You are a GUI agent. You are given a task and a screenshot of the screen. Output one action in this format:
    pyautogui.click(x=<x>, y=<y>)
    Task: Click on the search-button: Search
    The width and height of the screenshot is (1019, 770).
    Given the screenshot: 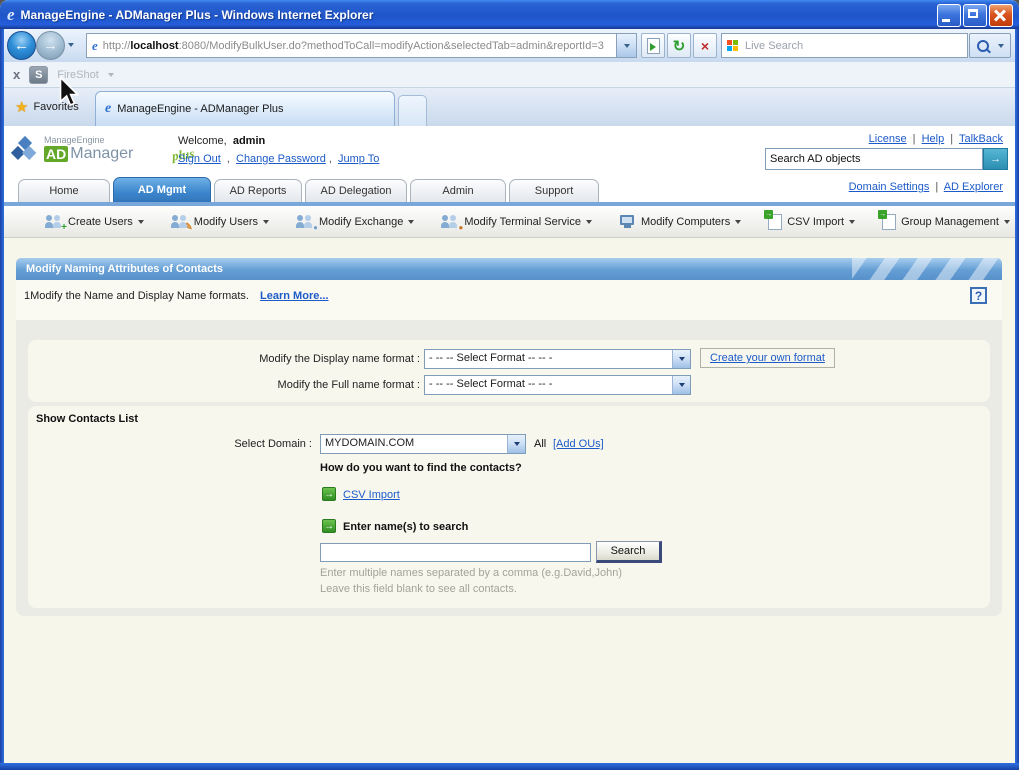 What is the action you would take?
    pyautogui.click(x=629, y=552)
    